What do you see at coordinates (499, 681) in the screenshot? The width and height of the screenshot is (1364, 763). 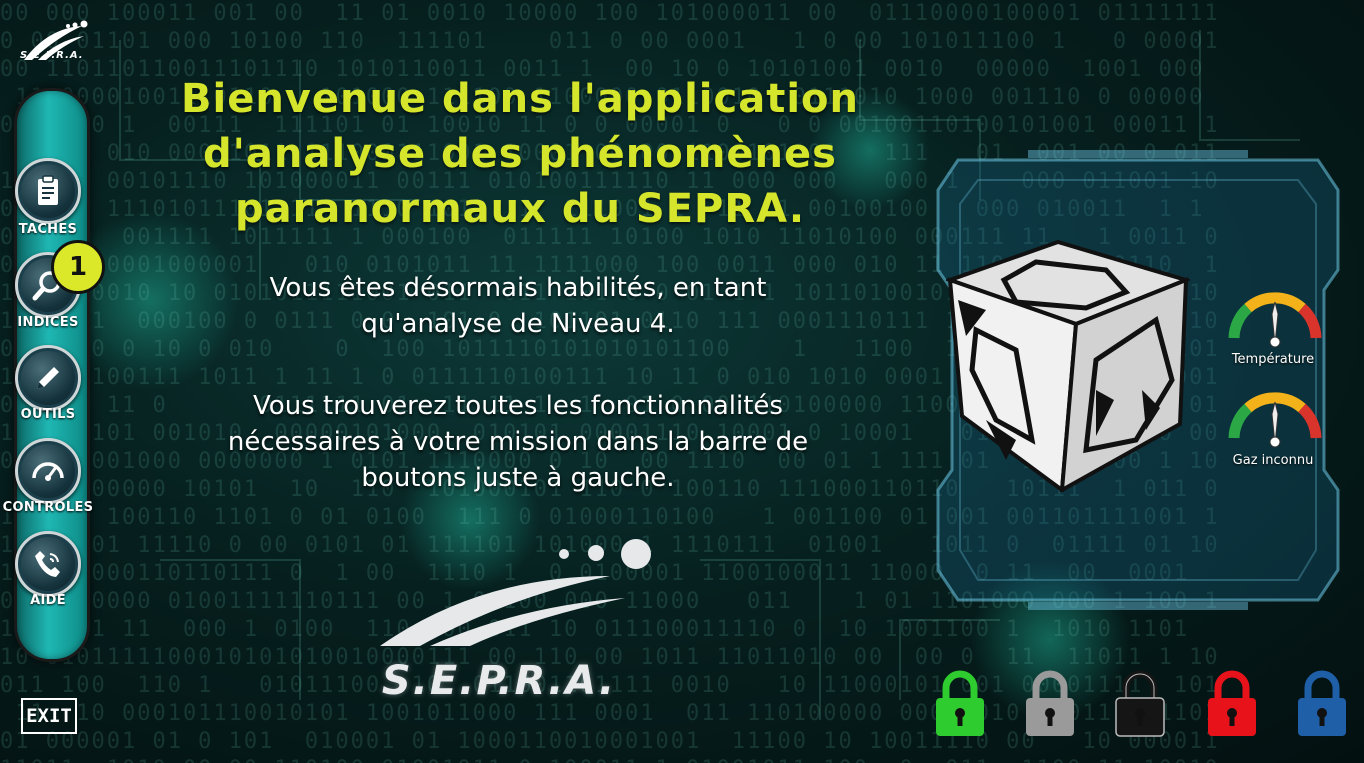 I see `brand-name-large: S.E.P.R.A.` at bounding box center [499, 681].